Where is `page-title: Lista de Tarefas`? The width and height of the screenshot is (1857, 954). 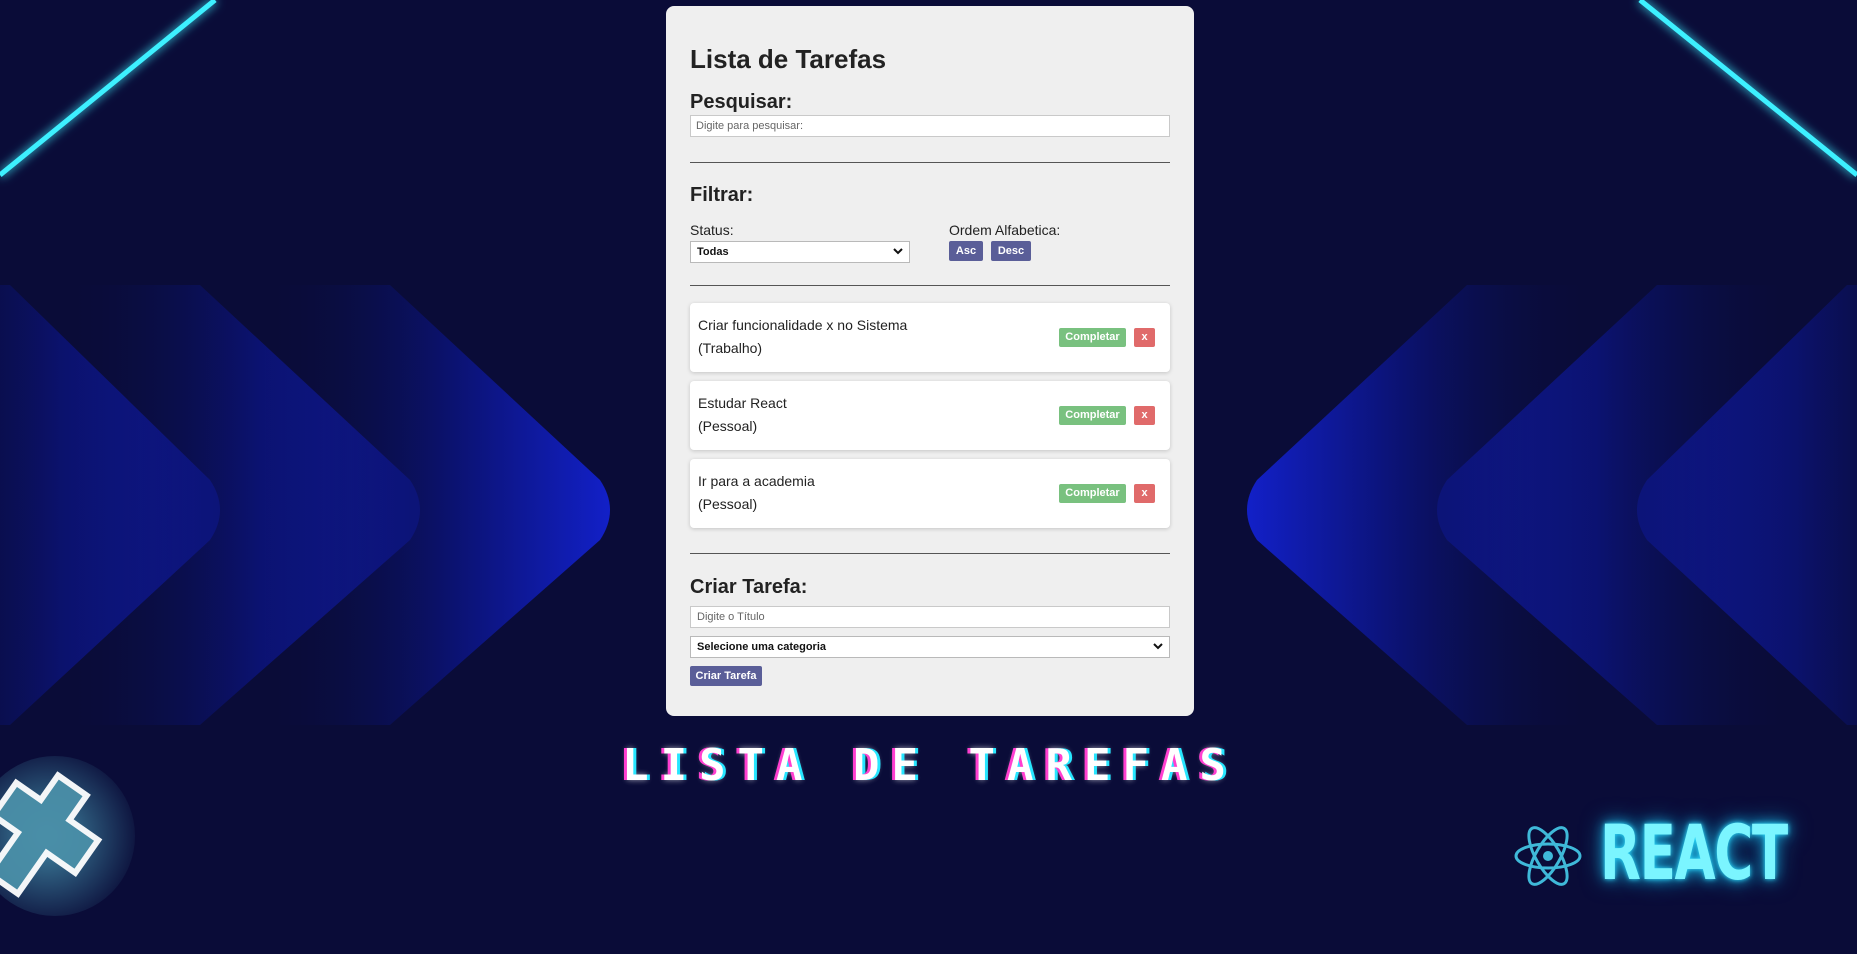 page-title: Lista de Tarefas is located at coordinates (788, 59).